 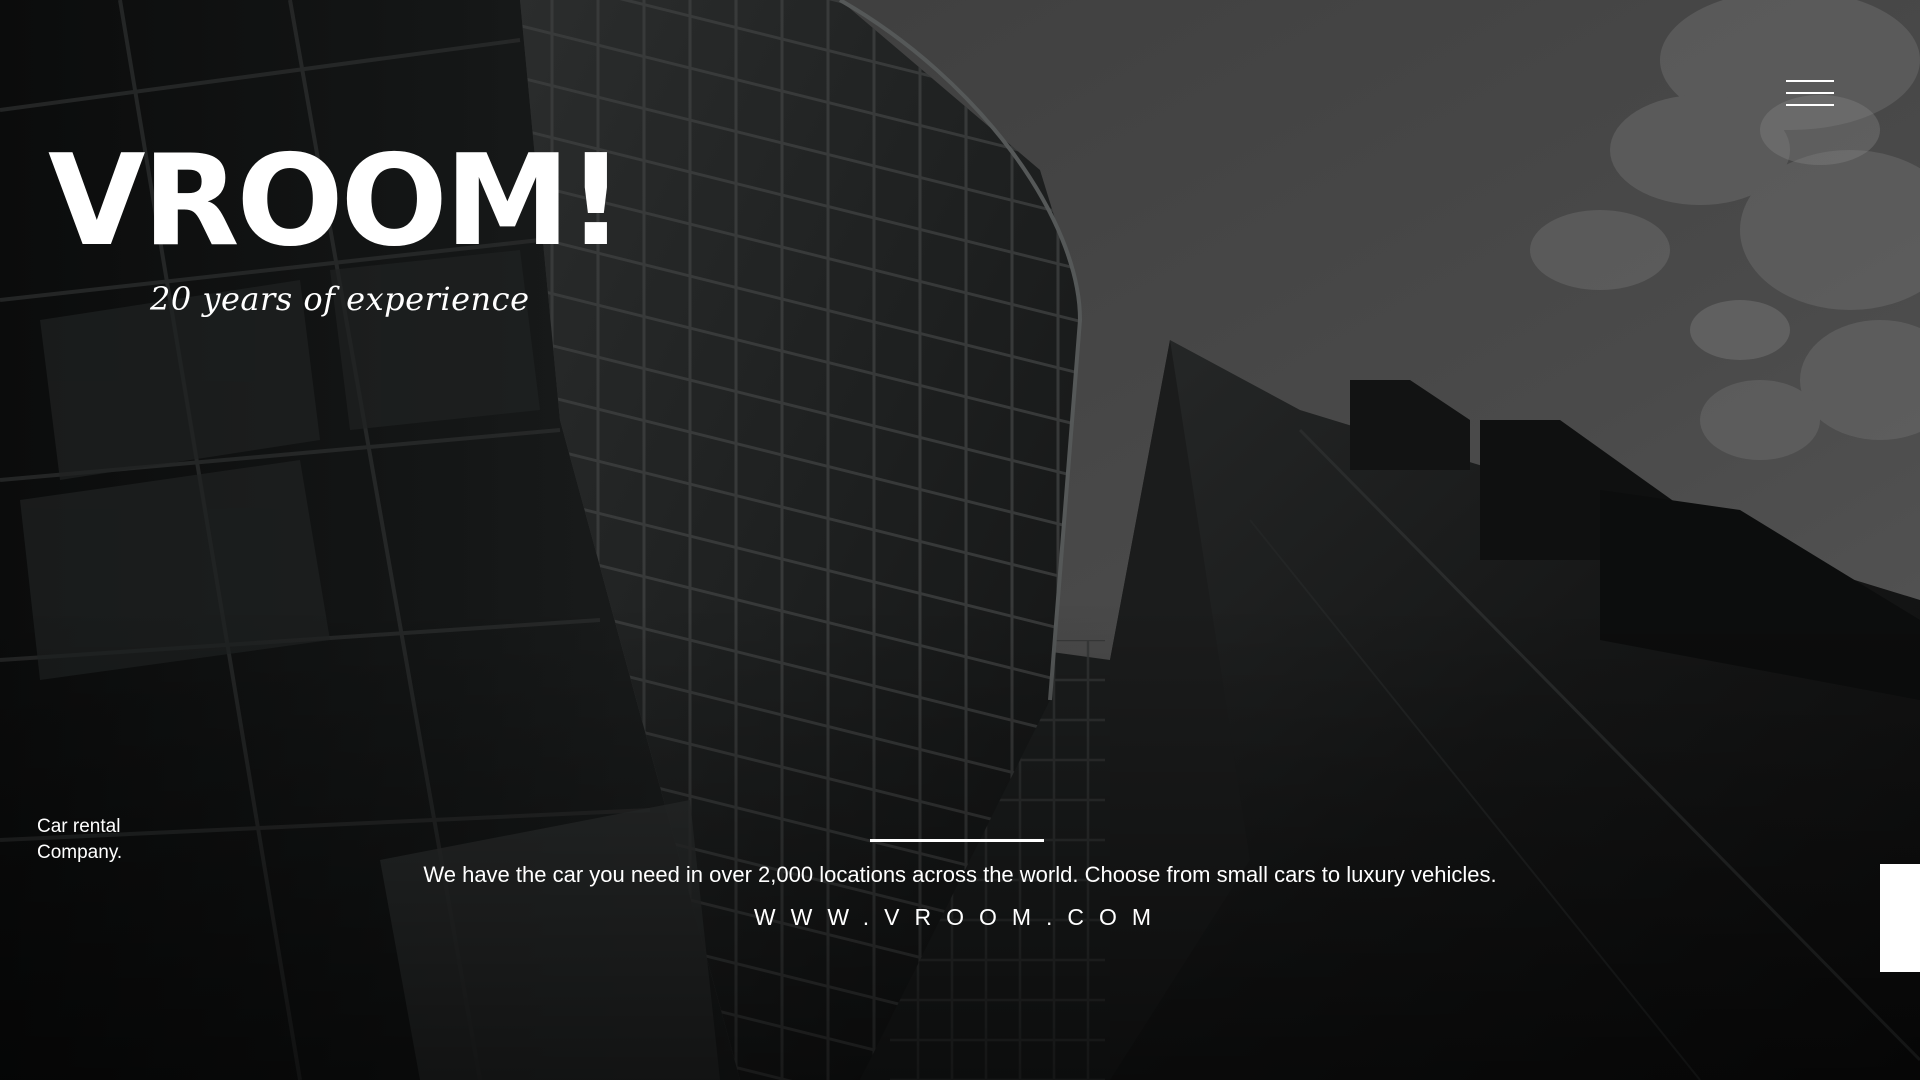 What do you see at coordinates (80, 839) in the screenshot?
I see `company-label: Car rental Company.` at bounding box center [80, 839].